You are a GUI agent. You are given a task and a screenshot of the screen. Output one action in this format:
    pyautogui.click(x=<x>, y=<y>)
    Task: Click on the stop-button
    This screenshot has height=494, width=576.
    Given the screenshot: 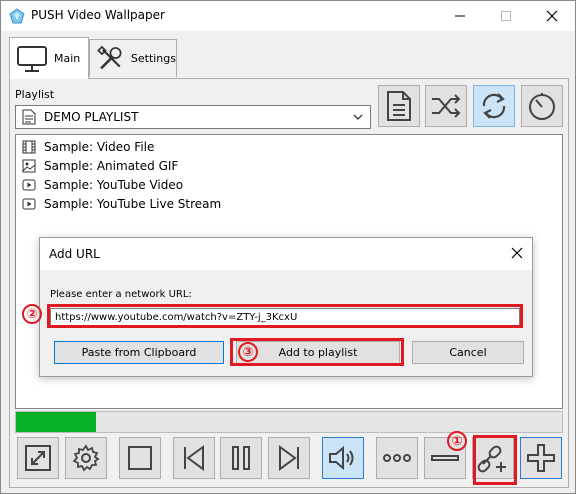 What is the action you would take?
    pyautogui.click(x=140, y=458)
    